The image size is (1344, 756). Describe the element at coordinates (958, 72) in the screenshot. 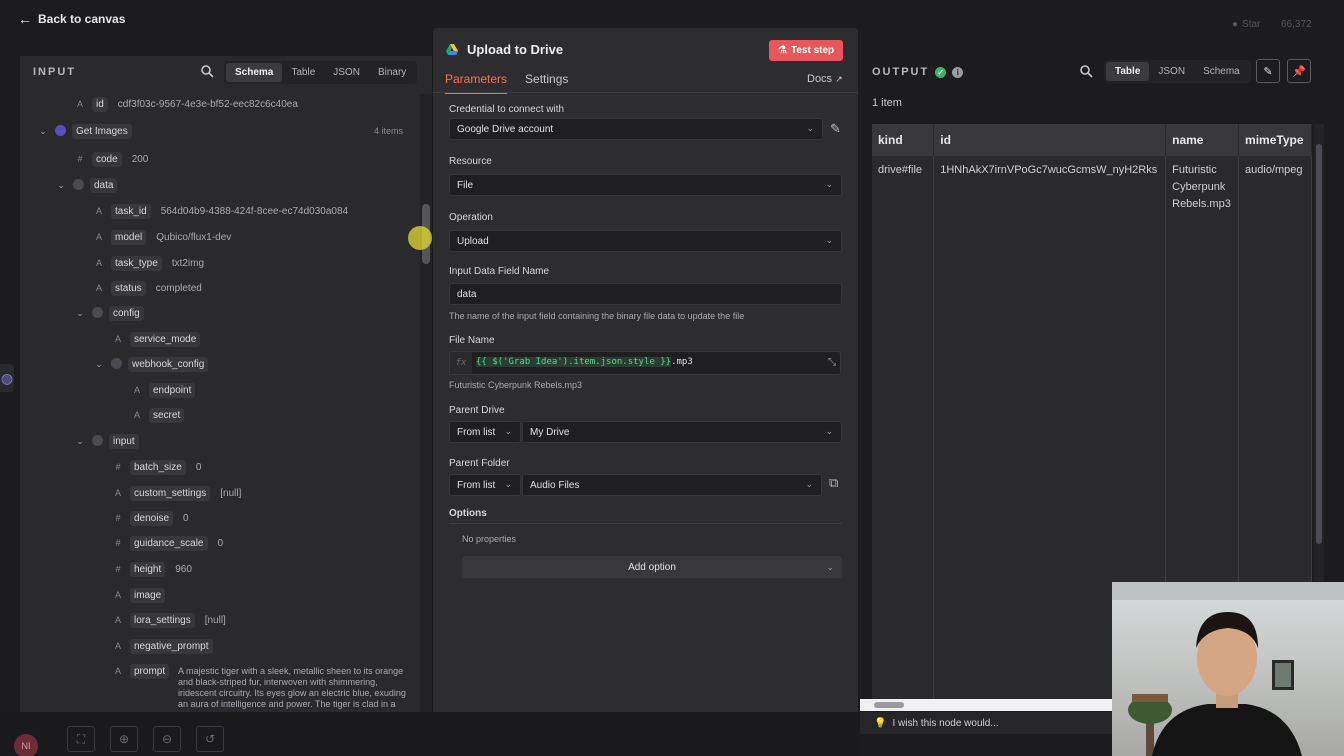

I see `info-icon: i` at that location.